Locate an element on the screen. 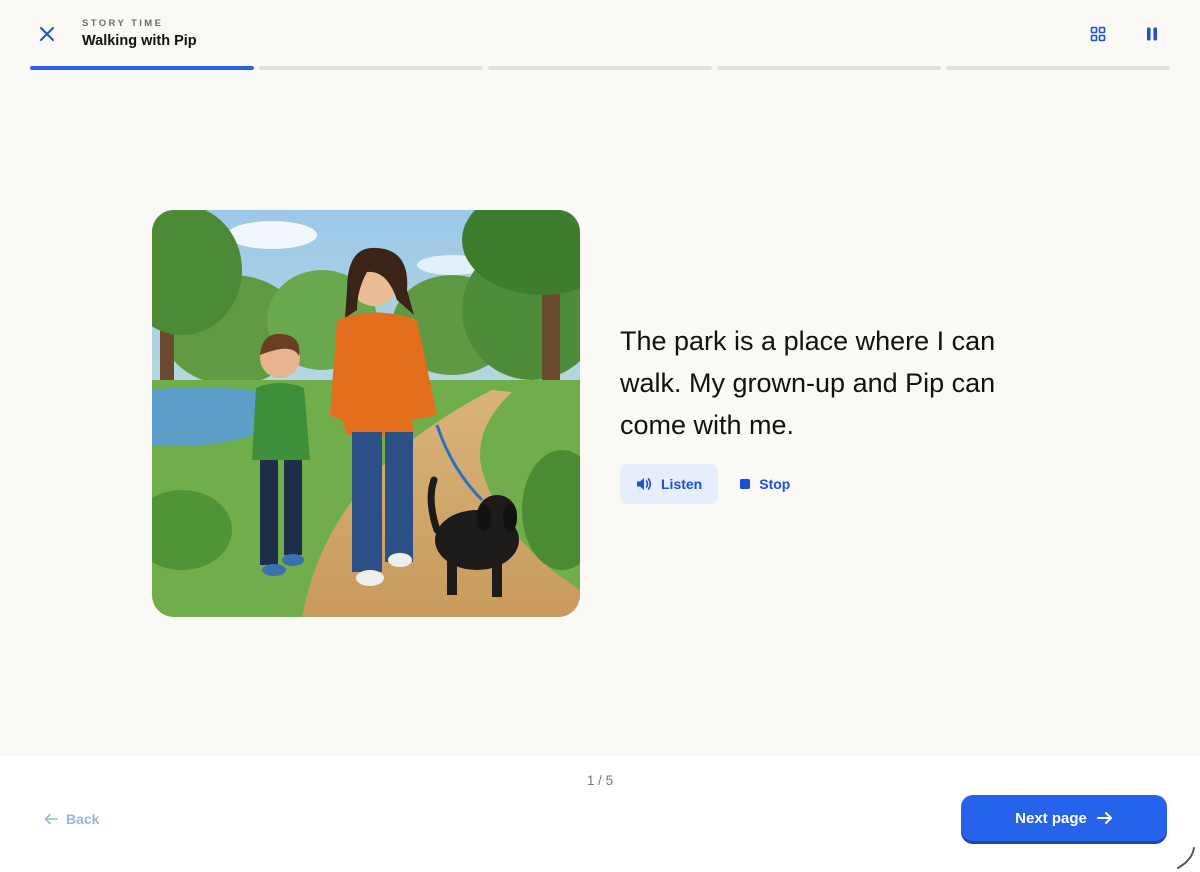 Image resolution: width=1200 pixels, height=872 pixels. story-title: Walking with Pip is located at coordinates (139, 41).